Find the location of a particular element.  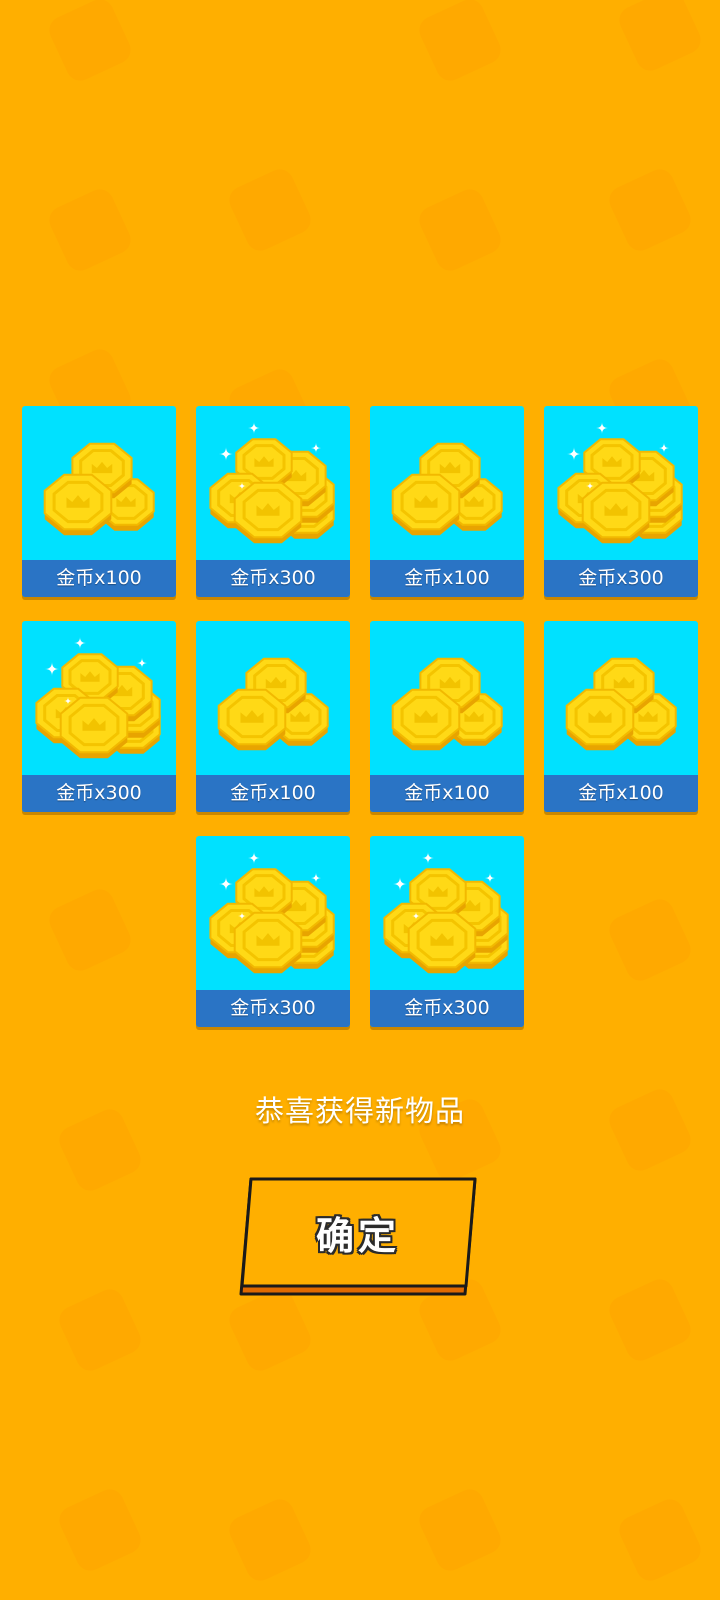

confirm-button-label: 确定 is located at coordinates (357, 1236).